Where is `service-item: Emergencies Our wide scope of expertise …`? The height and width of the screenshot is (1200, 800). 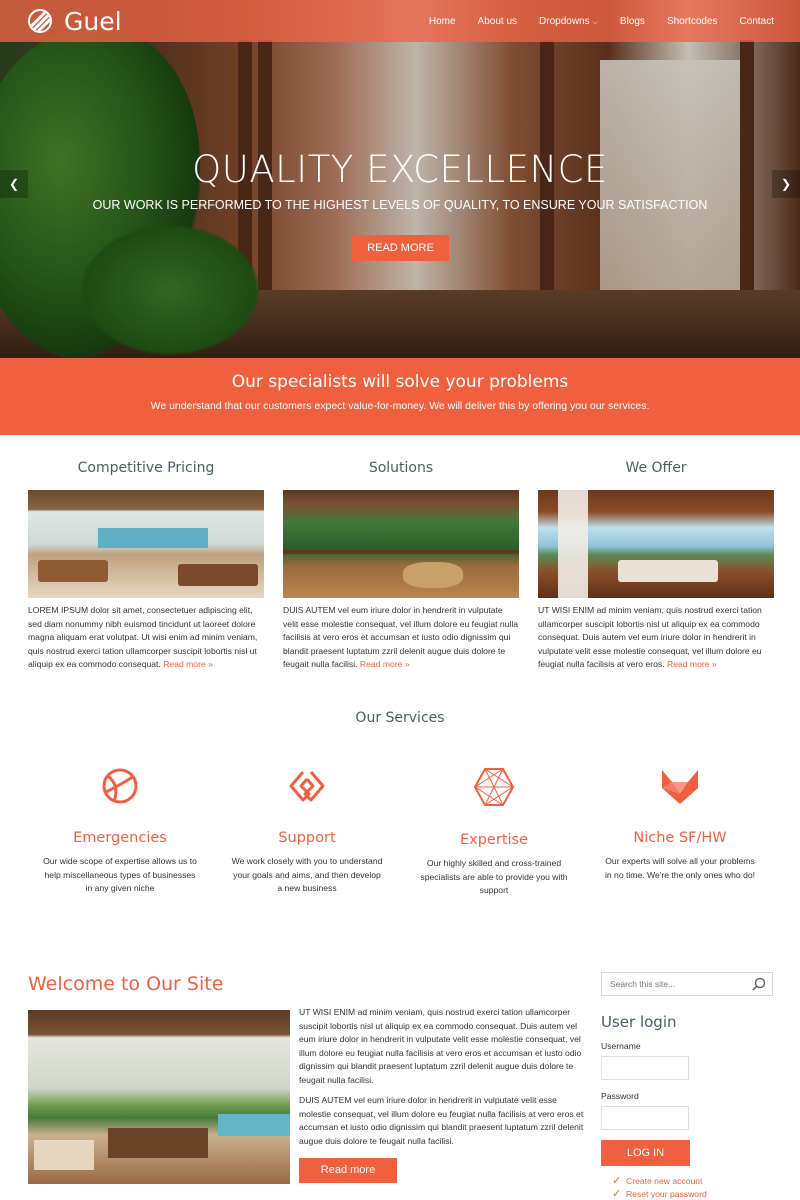 service-item: Emergencies Our wide scope of expertise … is located at coordinates (120, 831).